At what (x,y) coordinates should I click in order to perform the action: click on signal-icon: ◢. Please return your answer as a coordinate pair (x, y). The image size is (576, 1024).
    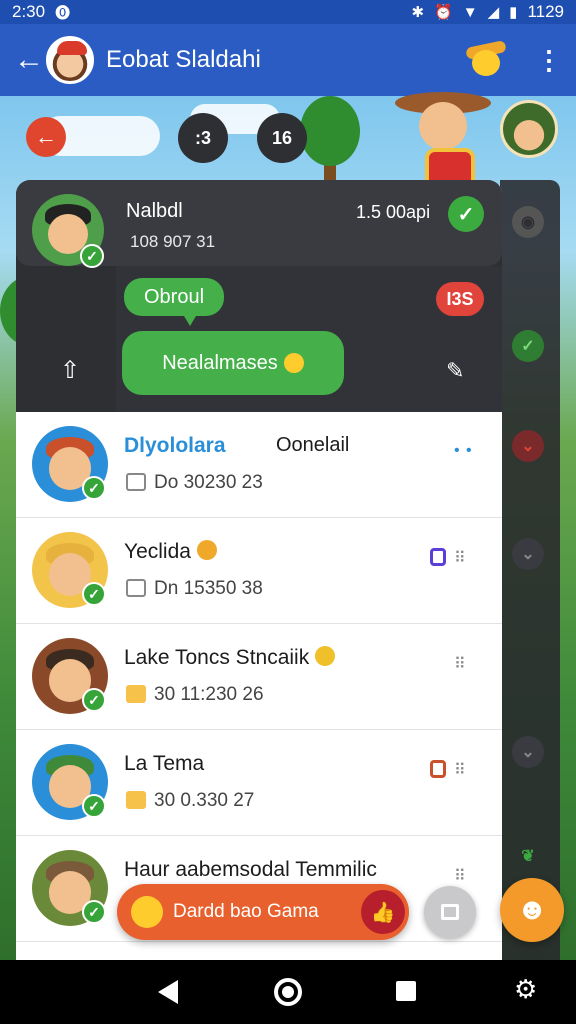
    Looking at the image, I should click on (493, 12).